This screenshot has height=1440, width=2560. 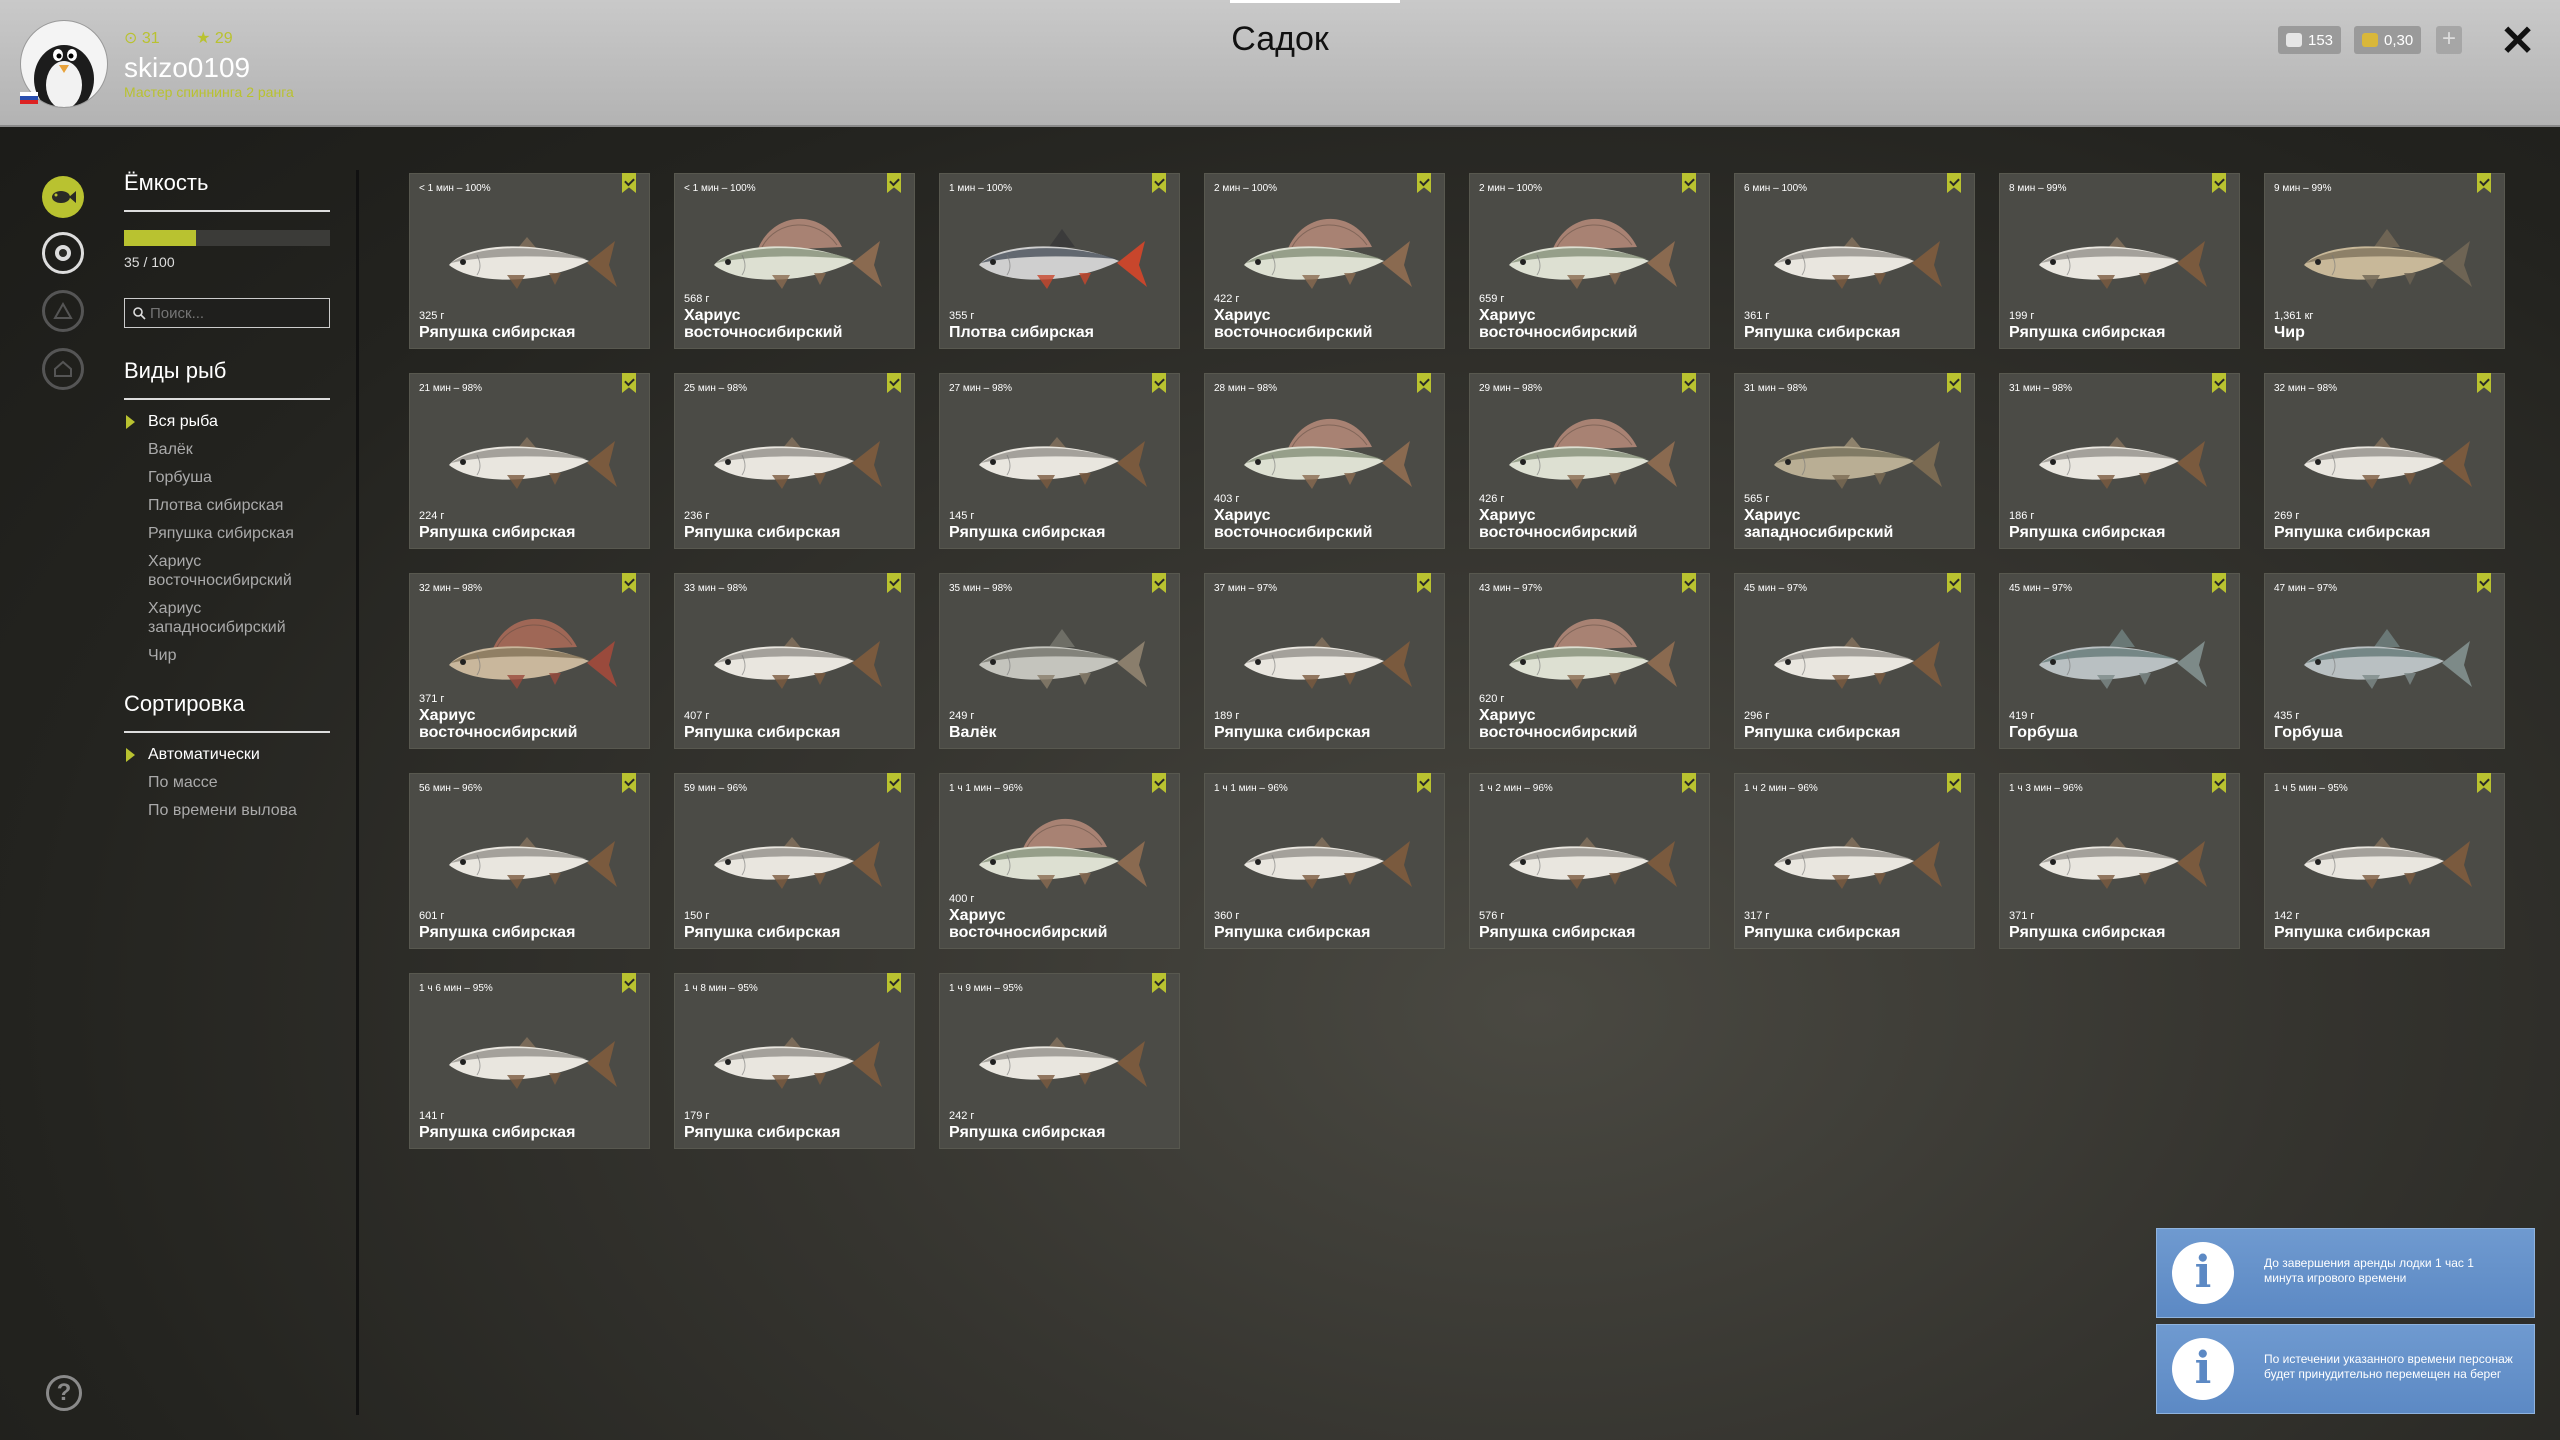 I want to click on fish-card: 45 мин – 97% 296 г Ряпушка сибирская, so click(x=1854, y=661).